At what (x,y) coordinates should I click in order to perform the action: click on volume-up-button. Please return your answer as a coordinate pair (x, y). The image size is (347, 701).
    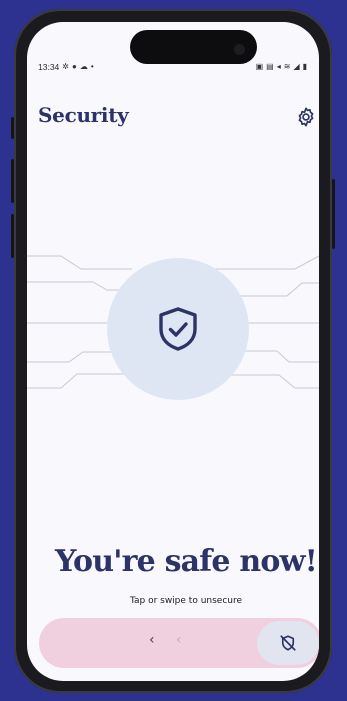
    Looking at the image, I should click on (12, 181).